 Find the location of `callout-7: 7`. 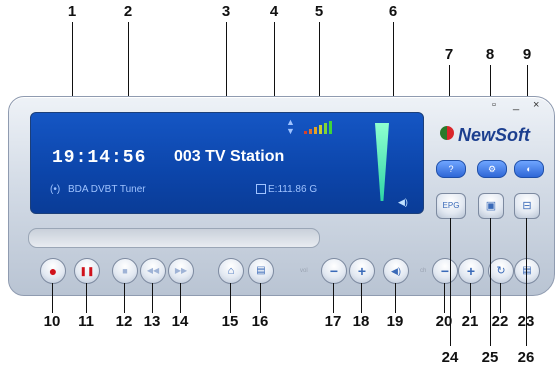

callout-7: 7 is located at coordinates (449, 54).